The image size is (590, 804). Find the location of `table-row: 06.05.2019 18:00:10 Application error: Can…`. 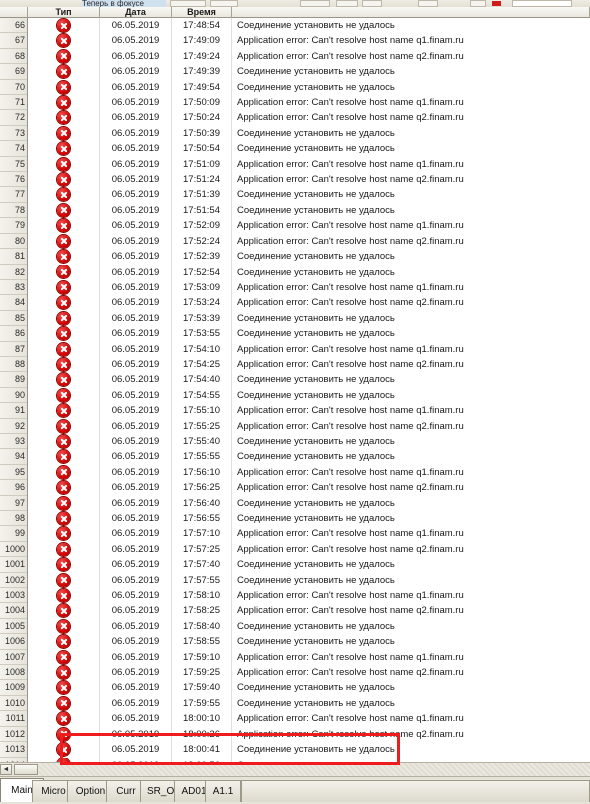

table-row: 06.05.2019 18:00:10 Application error: Can… is located at coordinates (309, 719).